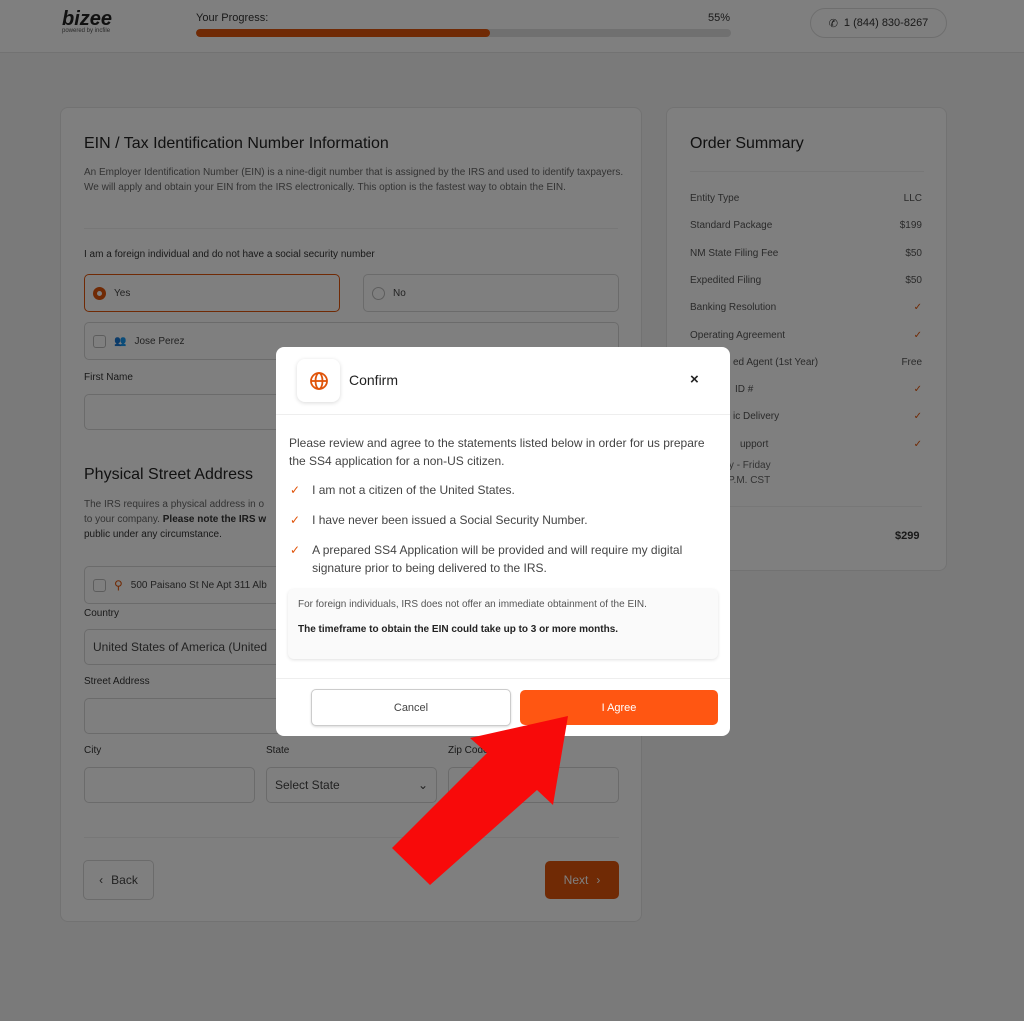 The image size is (1024, 1021). I want to click on red-arrow-annotation, so click(480, 800).